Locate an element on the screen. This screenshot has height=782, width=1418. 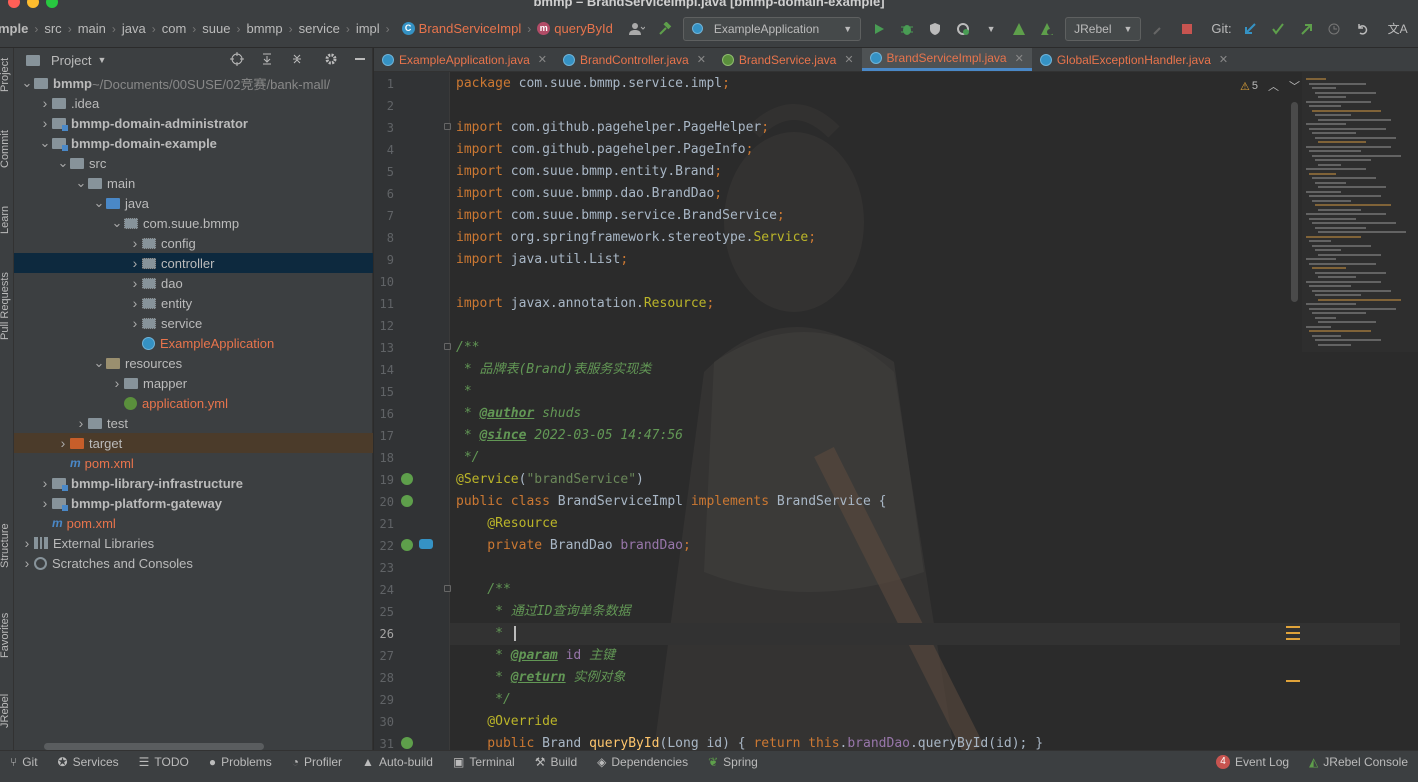
code-line: * @param id 主键 is located at coordinates (535, 656).